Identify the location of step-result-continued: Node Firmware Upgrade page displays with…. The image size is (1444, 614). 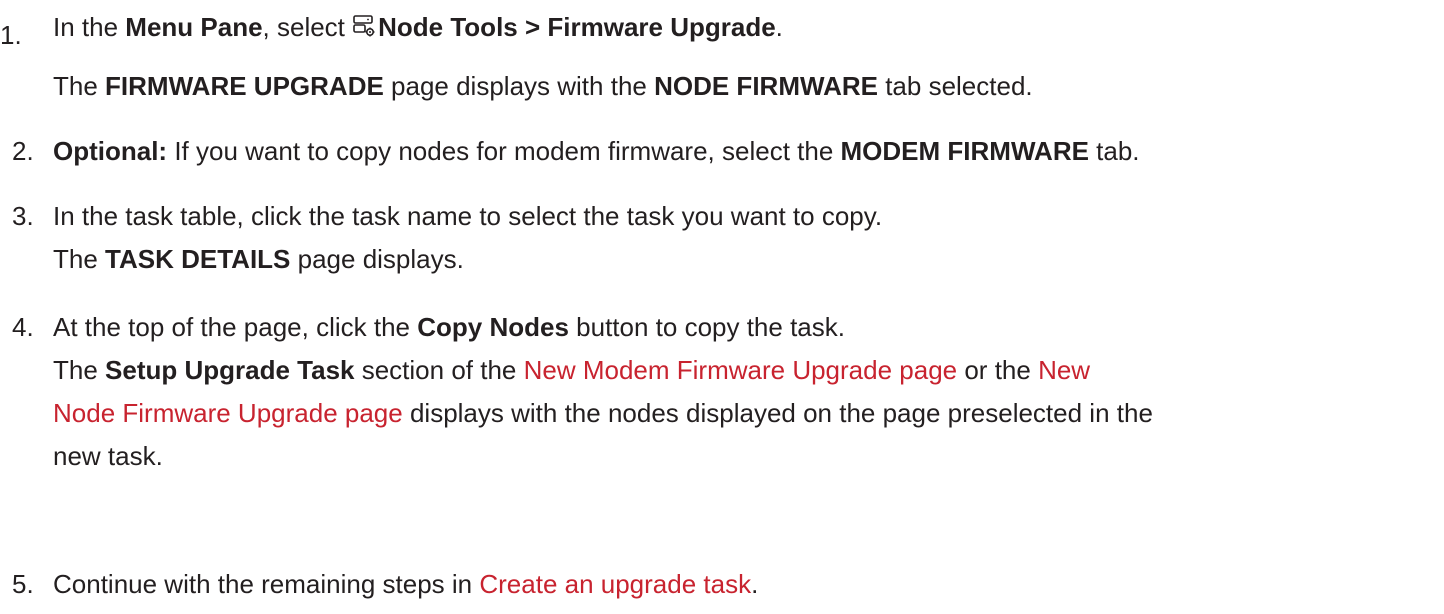
(603, 413).